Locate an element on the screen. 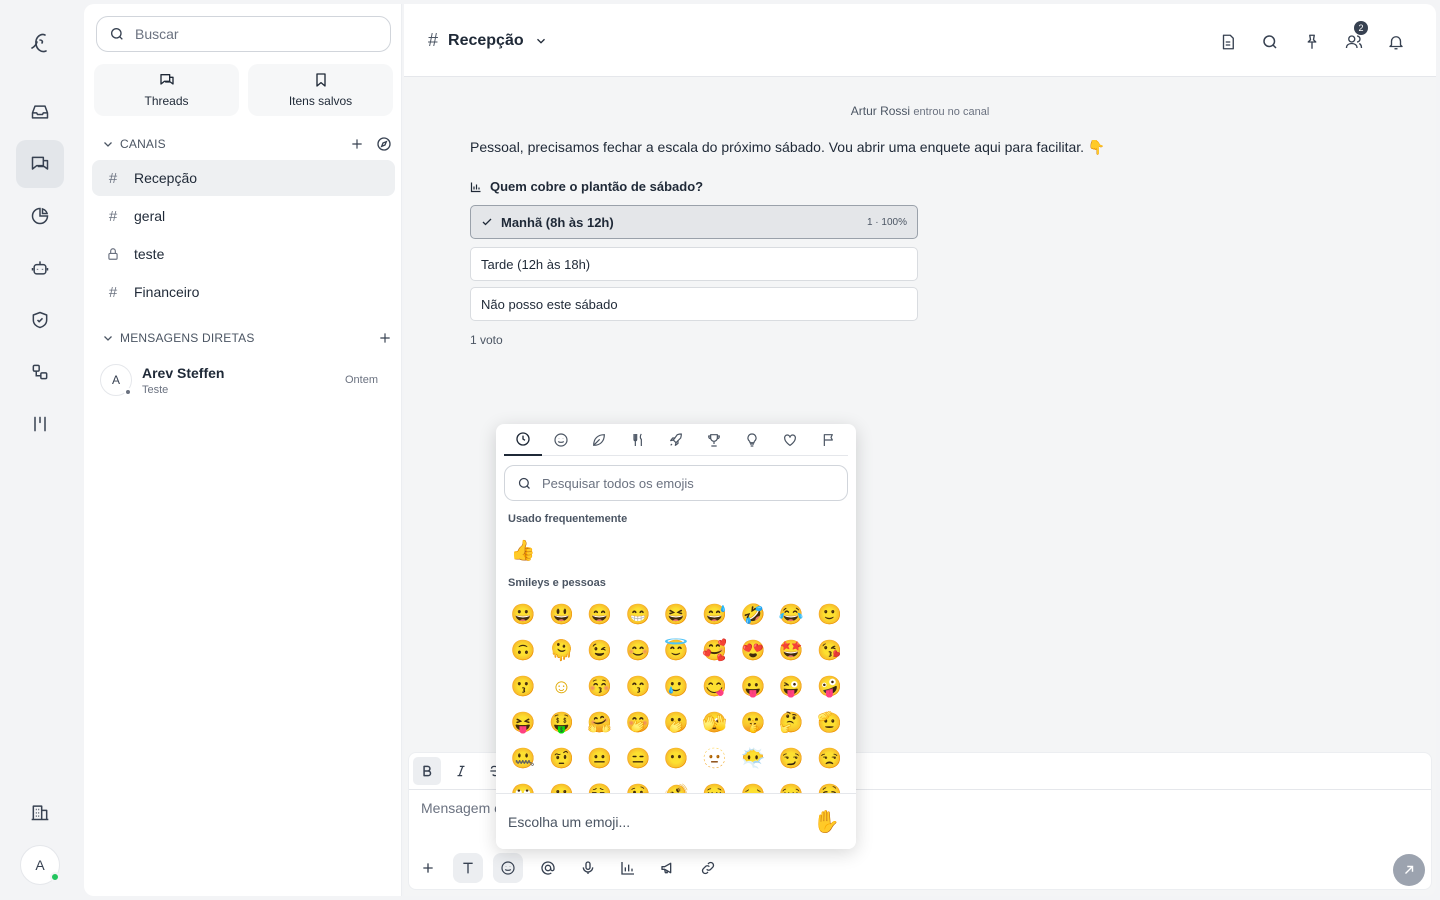 This screenshot has width=1440, height=900. poll-option: Tarde (12h às 18h) is located at coordinates (694, 264).